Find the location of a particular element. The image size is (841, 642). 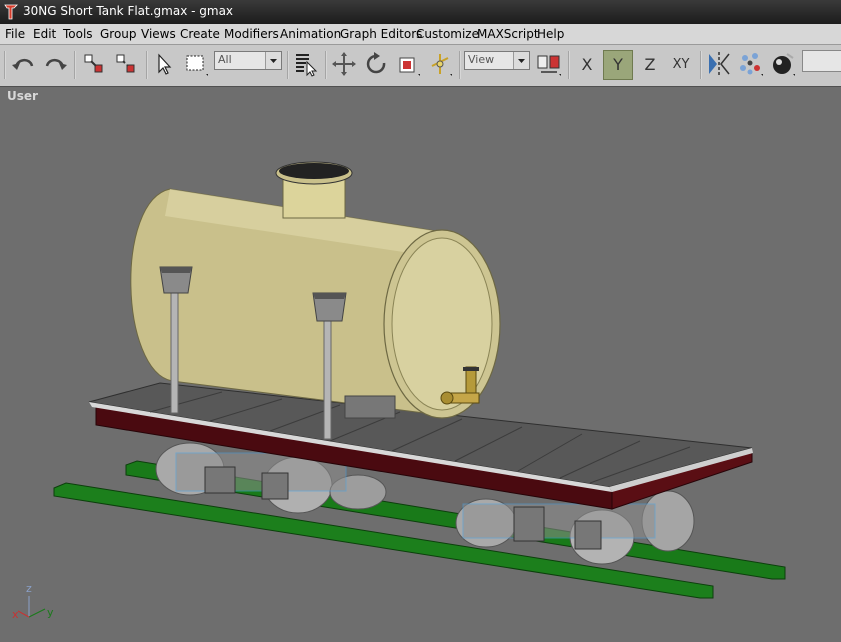

restrict-to-z-button: Z is located at coordinates (650, 65).